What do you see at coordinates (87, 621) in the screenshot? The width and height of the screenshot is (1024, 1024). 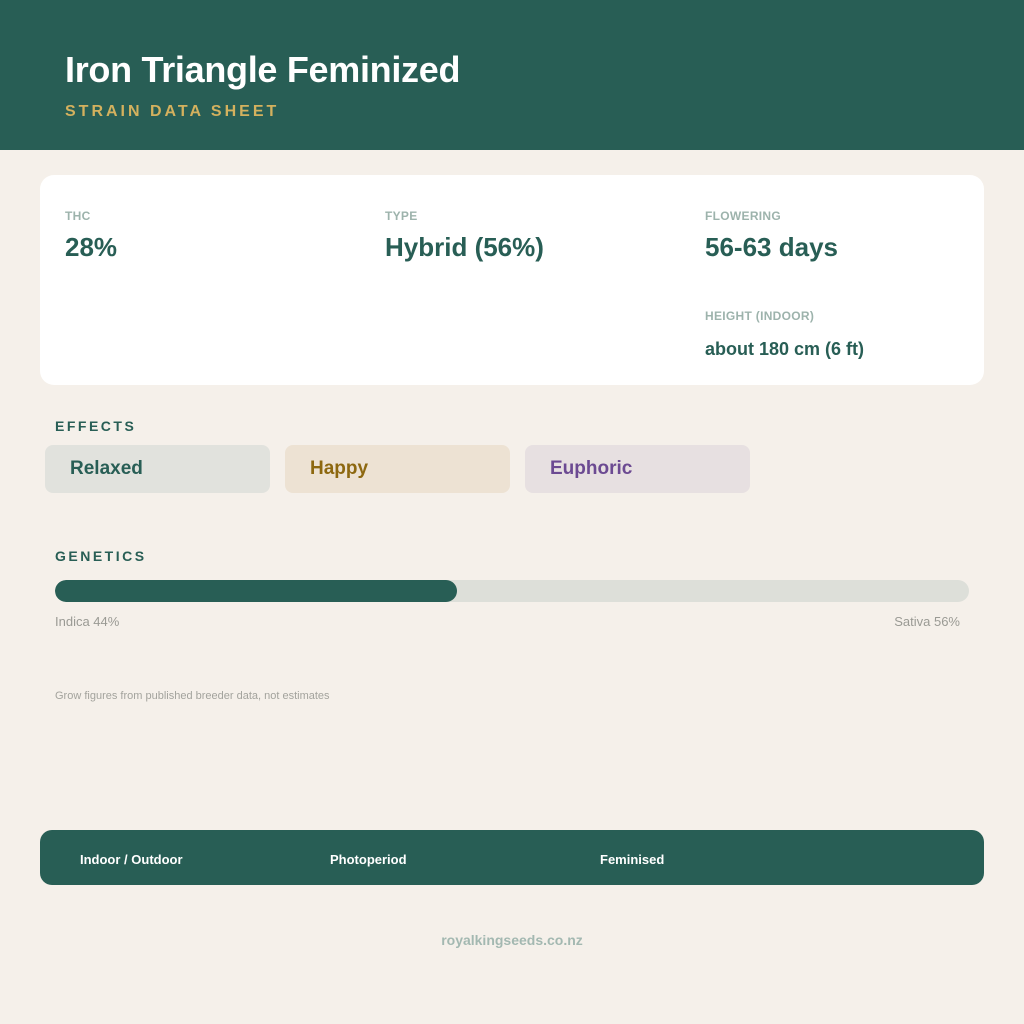 I see `indica-label: Indica 44%` at bounding box center [87, 621].